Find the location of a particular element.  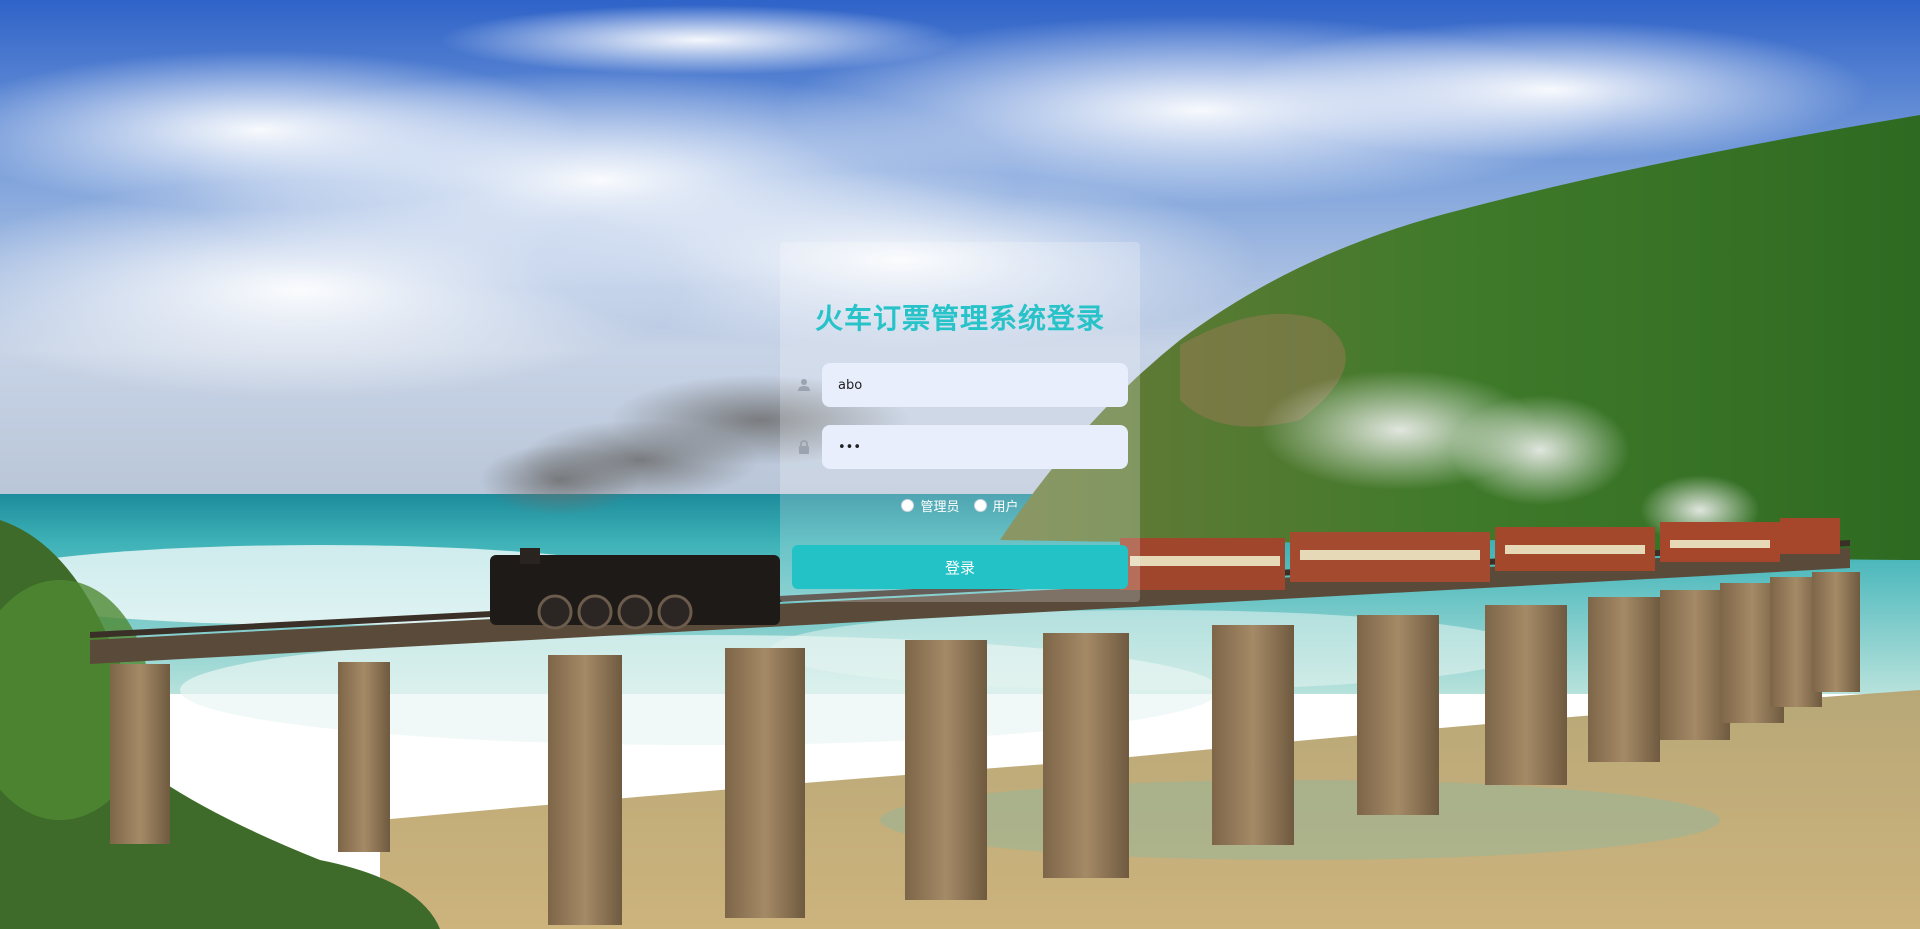

login-button: 登录 is located at coordinates (960, 567).